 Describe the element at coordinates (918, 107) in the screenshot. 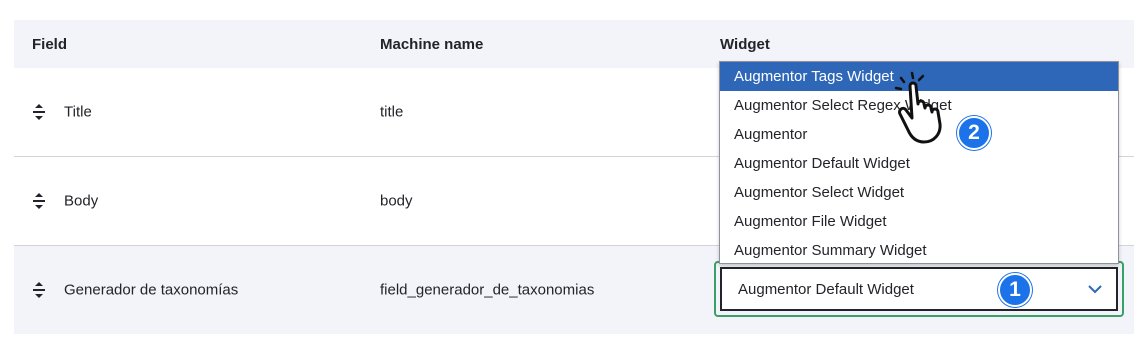

I see `hand-pointer-icon` at that location.